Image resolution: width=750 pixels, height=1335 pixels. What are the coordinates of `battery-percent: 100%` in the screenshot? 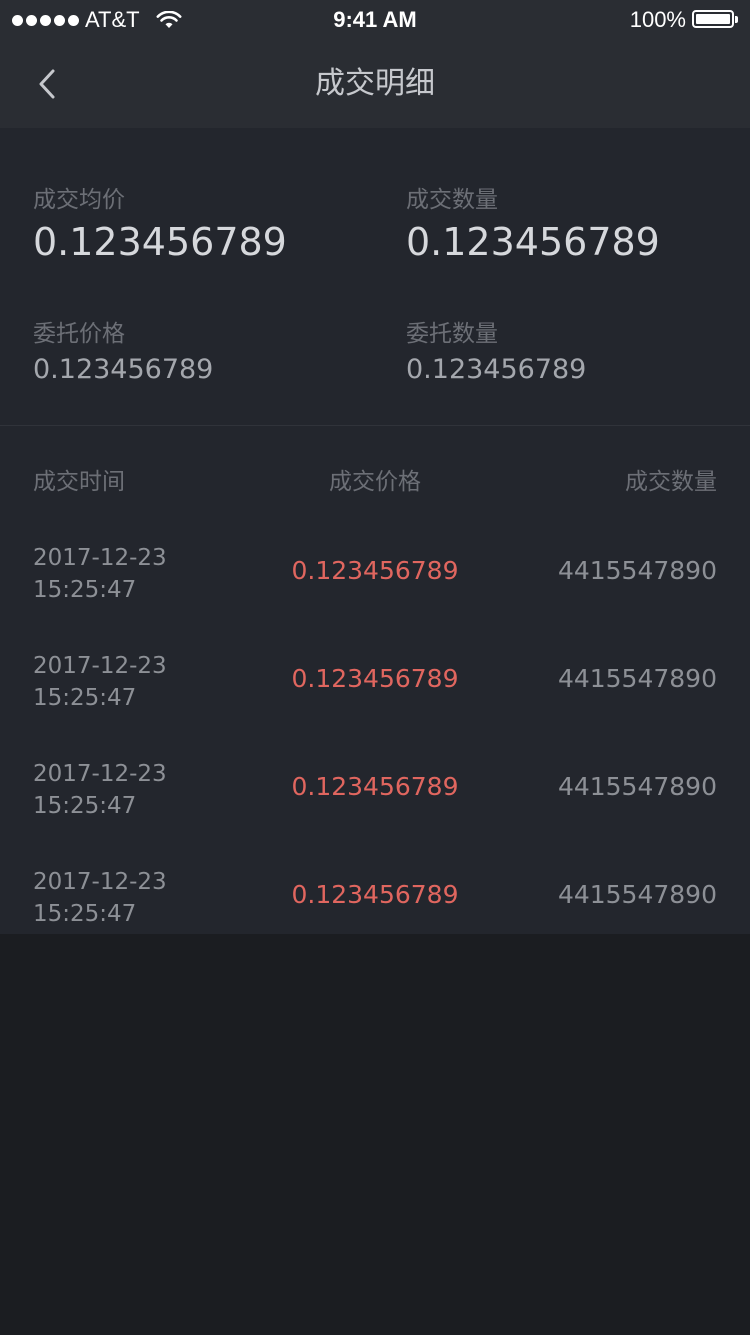 It's located at (657, 19).